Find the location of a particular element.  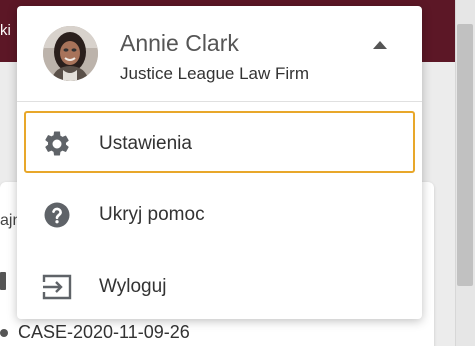

case-list-item: CASE-2020-11-09-26 is located at coordinates (95, 332).